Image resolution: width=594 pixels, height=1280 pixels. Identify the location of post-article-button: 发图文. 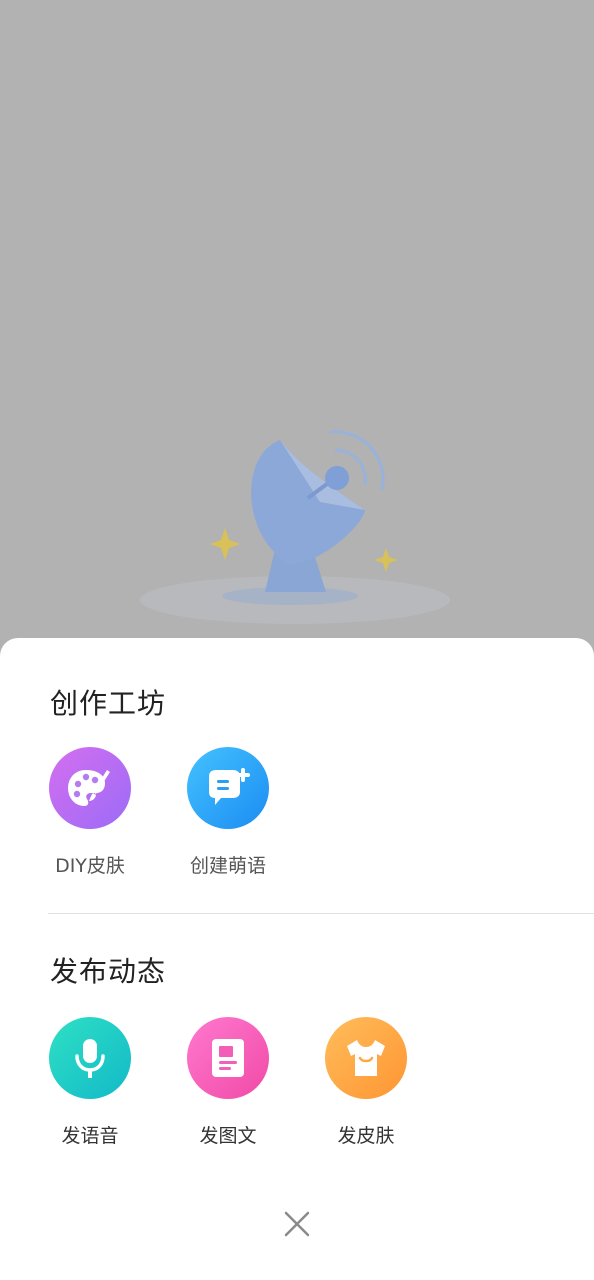
(228, 1082).